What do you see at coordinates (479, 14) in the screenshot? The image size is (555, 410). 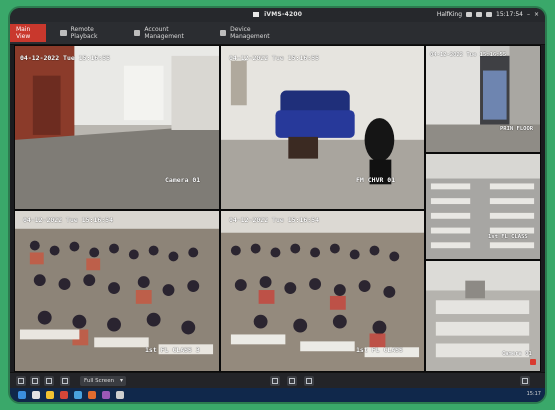 I see `settings-icon` at bounding box center [479, 14].